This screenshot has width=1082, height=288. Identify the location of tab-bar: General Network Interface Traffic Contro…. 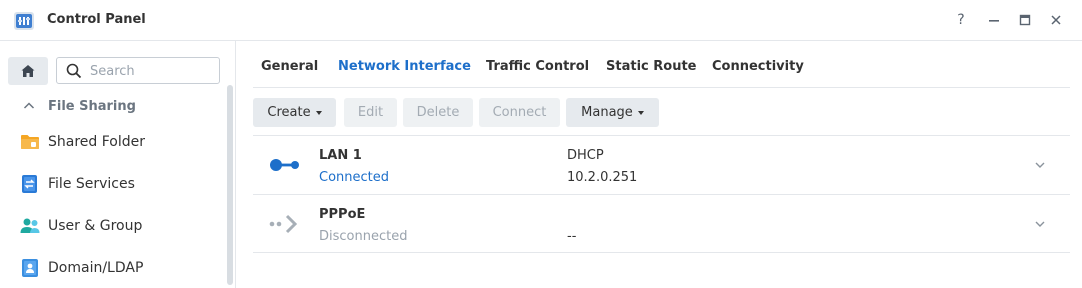
(661, 64).